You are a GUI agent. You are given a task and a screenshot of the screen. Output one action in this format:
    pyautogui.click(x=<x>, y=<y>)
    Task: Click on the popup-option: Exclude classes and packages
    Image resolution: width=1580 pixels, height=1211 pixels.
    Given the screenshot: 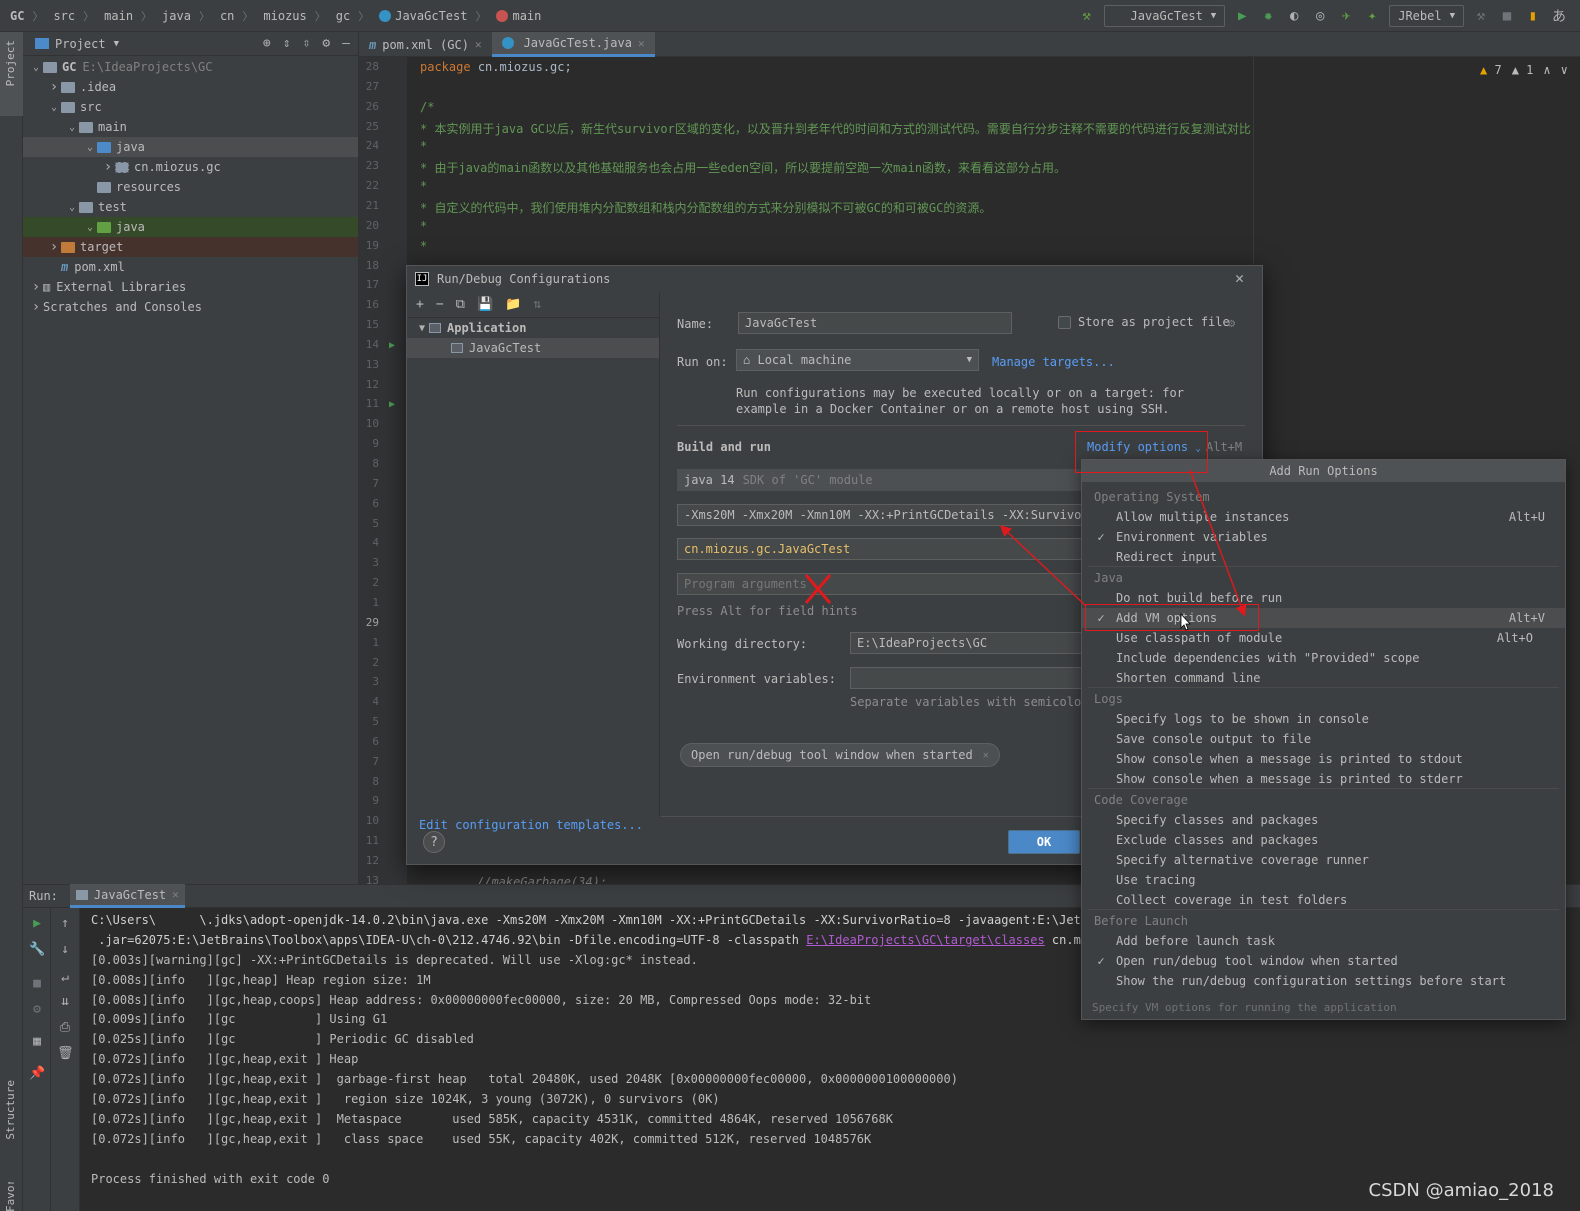 What is the action you would take?
    pyautogui.click(x=1323, y=840)
    